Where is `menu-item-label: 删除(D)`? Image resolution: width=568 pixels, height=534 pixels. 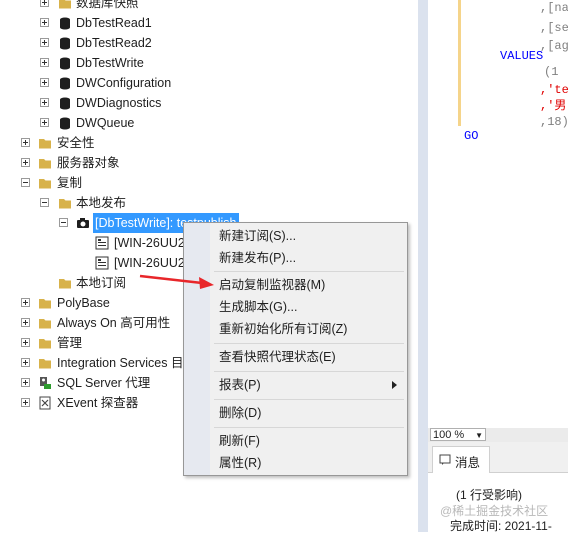 menu-item-label: 删除(D) is located at coordinates (240, 413).